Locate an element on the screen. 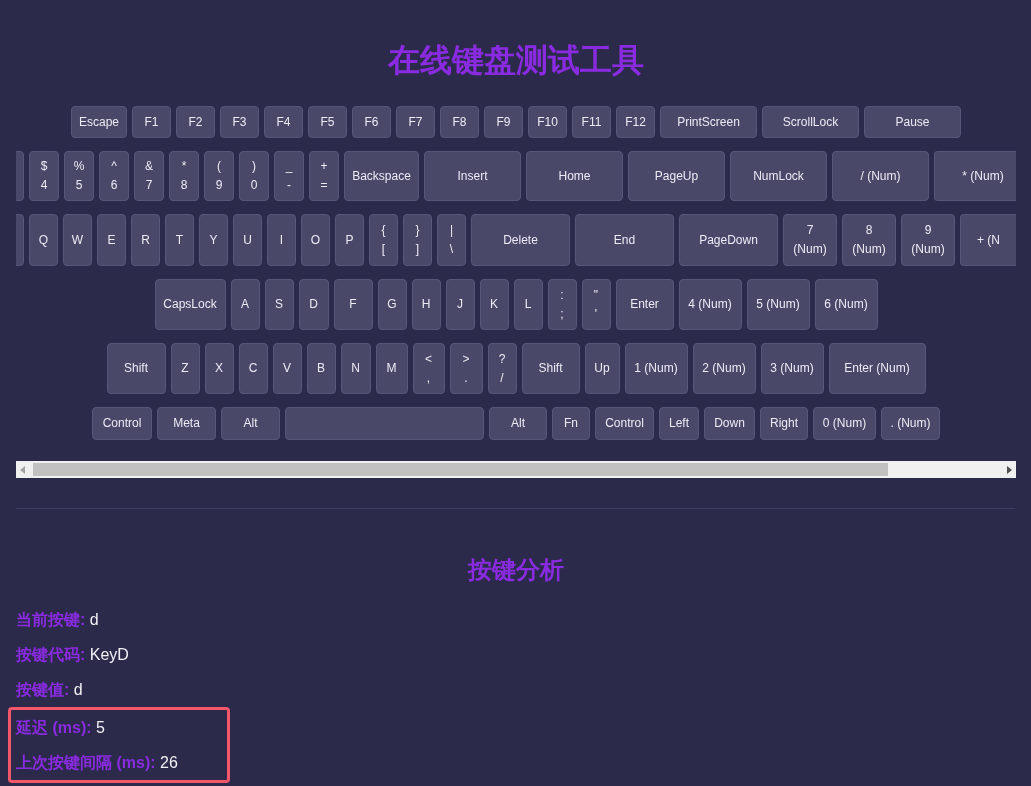 The image size is (1031, 786). keyboard-key: | \ is located at coordinates (451, 240).